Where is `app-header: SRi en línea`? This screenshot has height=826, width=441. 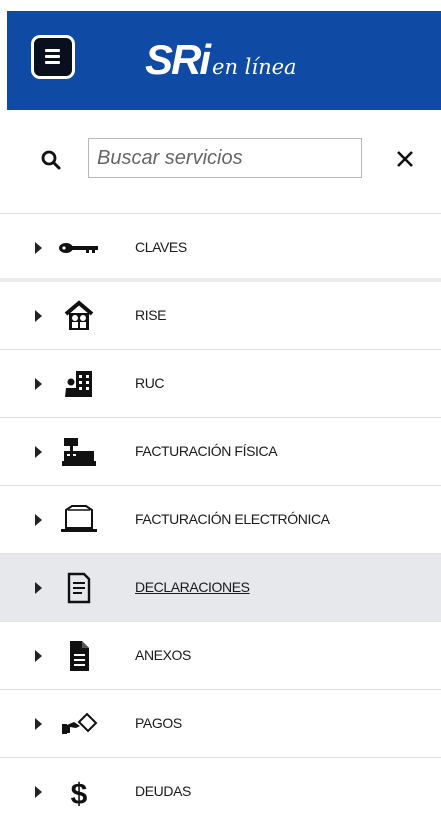 app-header: SRi en línea is located at coordinates (224, 60).